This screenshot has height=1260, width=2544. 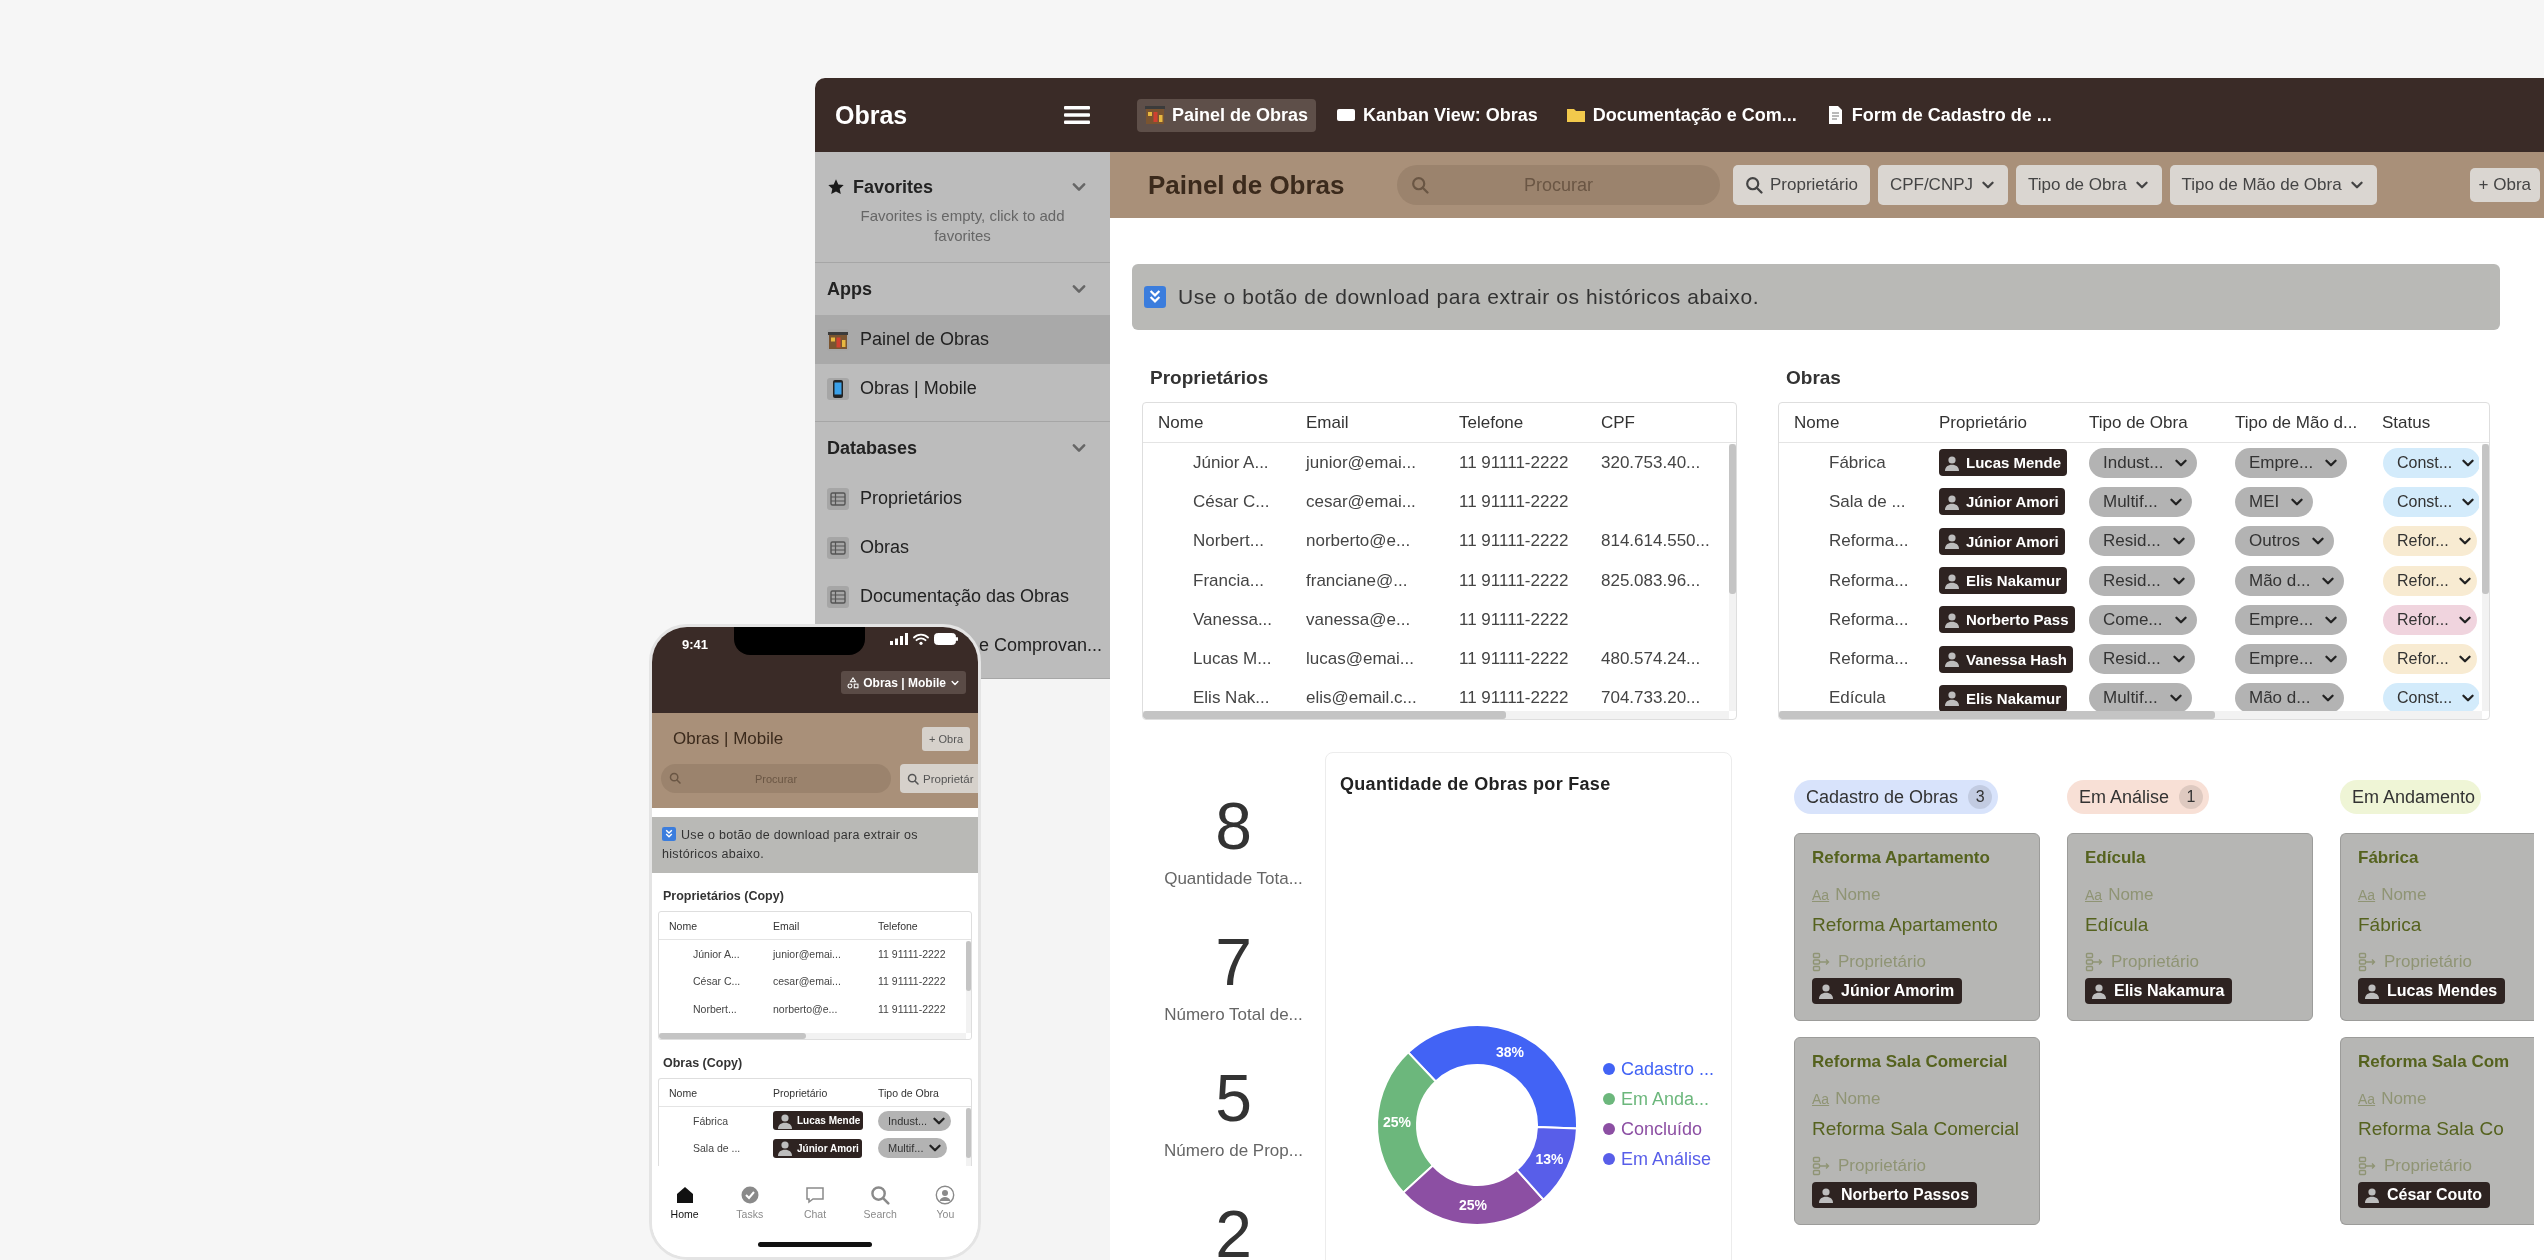 What do you see at coordinates (2089, 185) in the screenshot?
I see `filter-button: Tipo de Obra` at bounding box center [2089, 185].